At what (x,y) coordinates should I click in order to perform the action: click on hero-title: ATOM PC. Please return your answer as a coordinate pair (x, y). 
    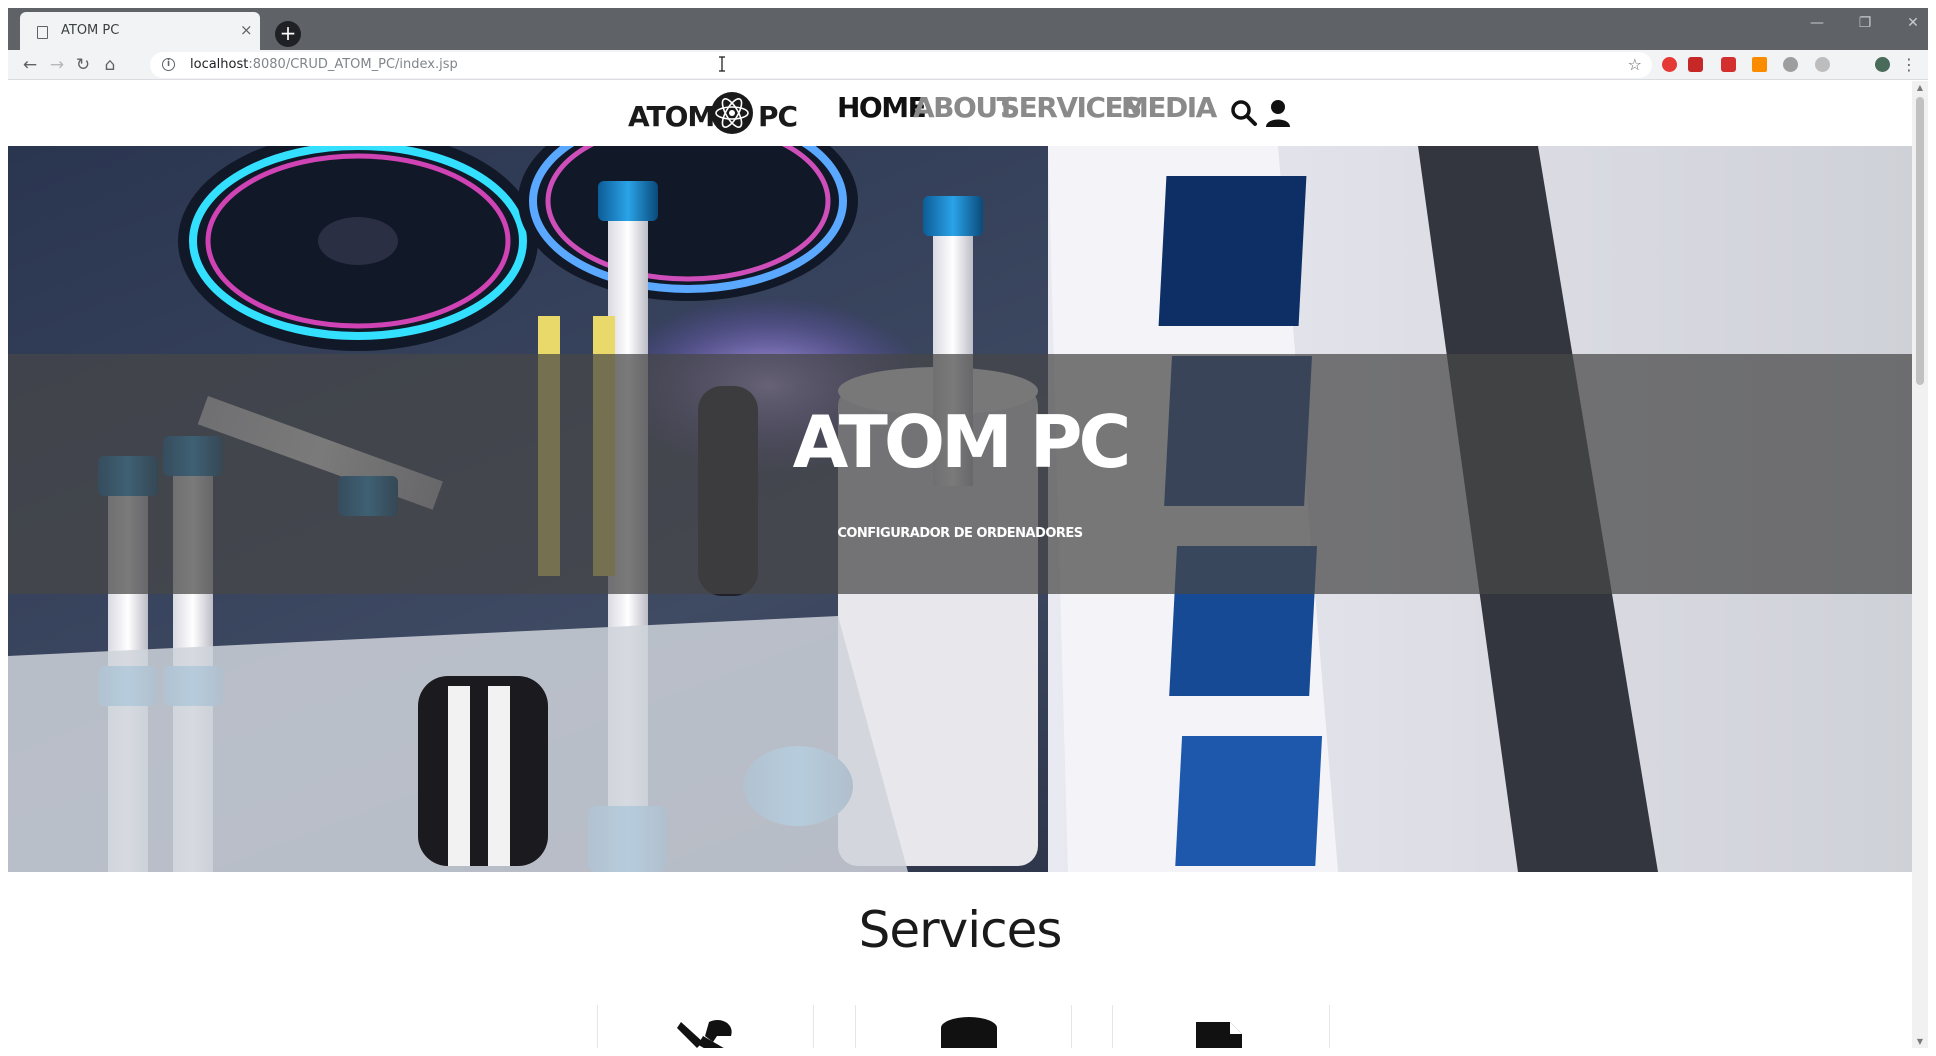
    Looking at the image, I should click on (962, 442).